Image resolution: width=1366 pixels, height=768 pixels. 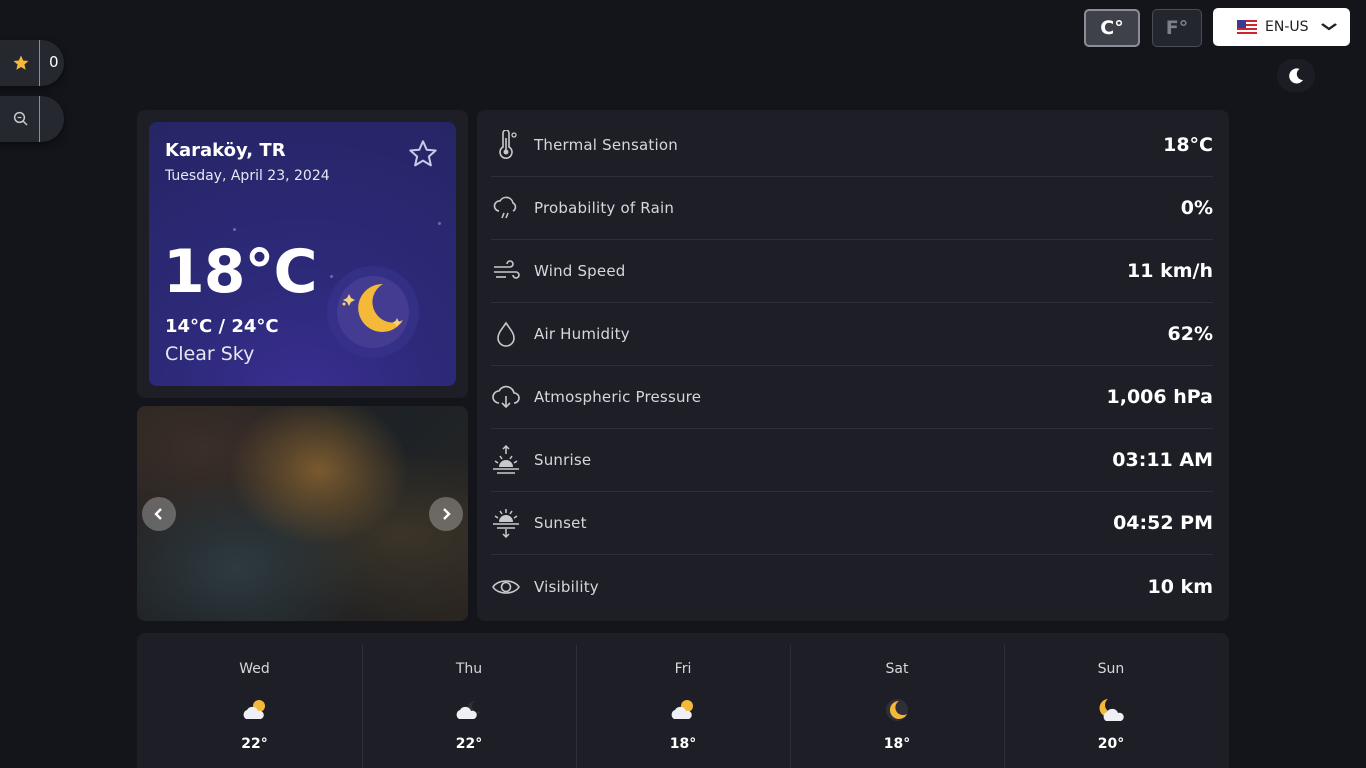 What do you see at coordinates (506, 334) in the screenshot?
I see `droplet-icon` at bounding box center [506, 334].